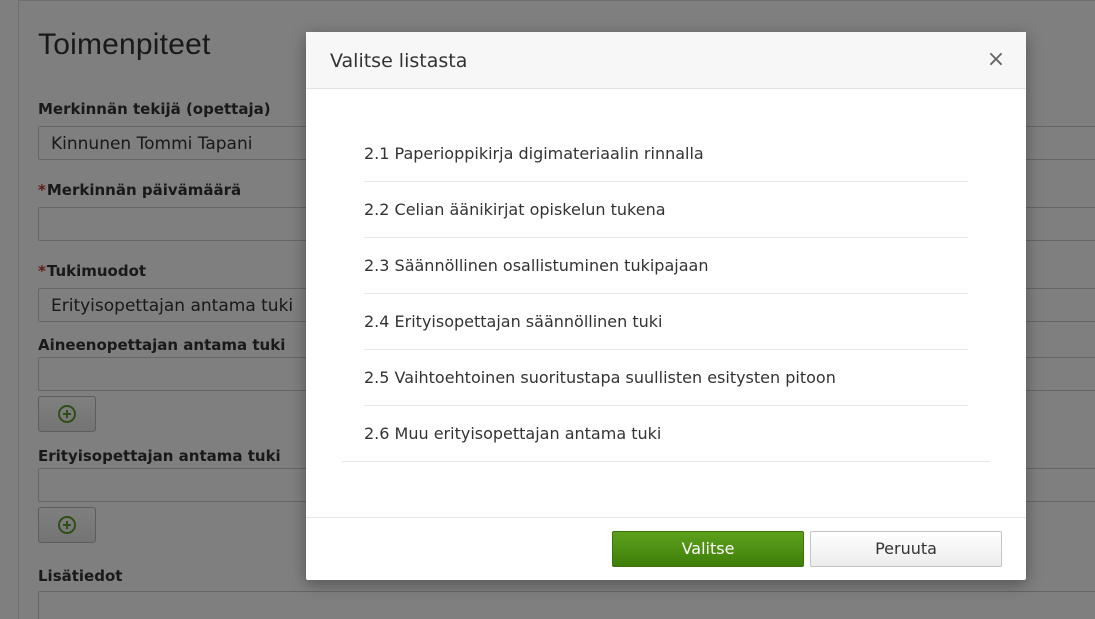 The width and height of the screenshot is (1095, 619). I want to click on list-item: 2.6 Muu erityisopettajan antama tuki, so click(666, 434).